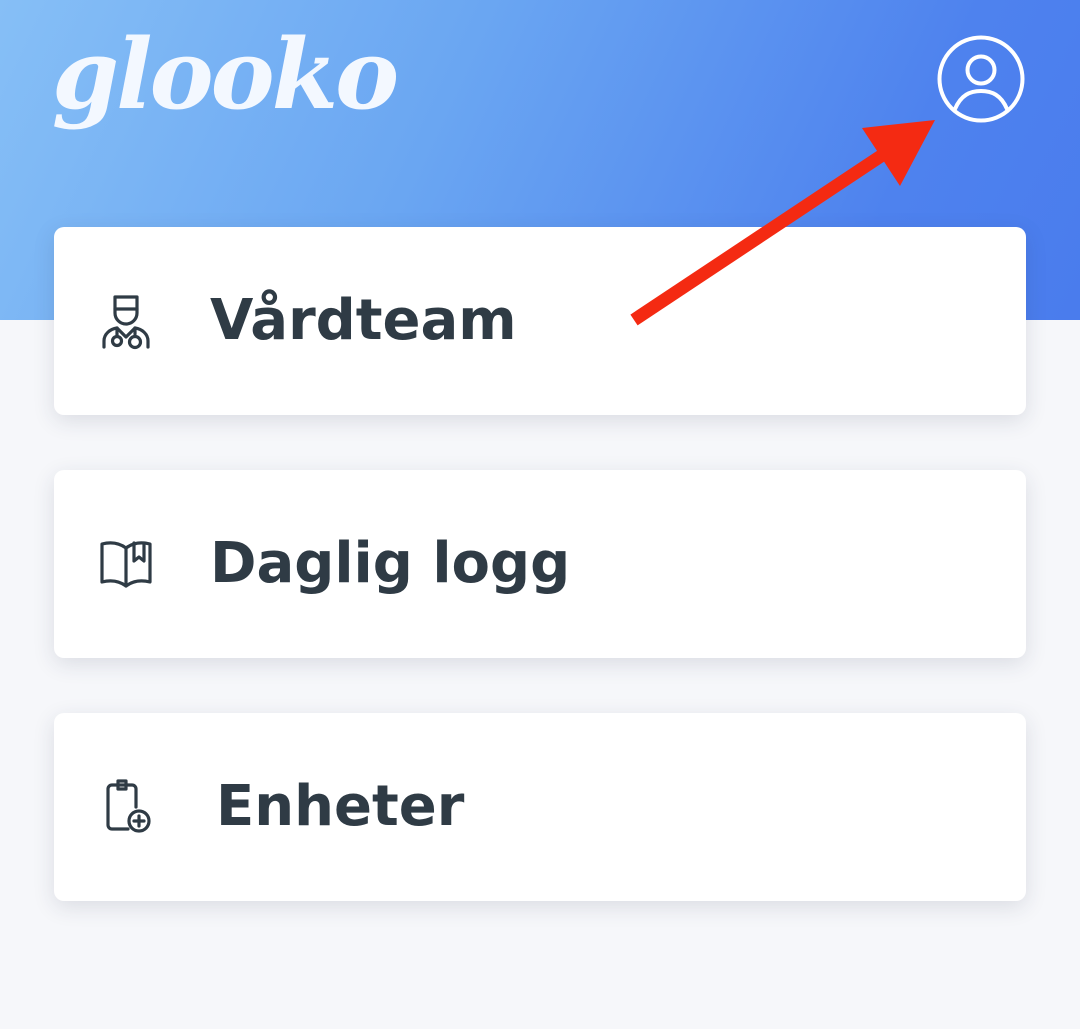 The width and height of the screenshot is (1080, 1029). What do you see at coordinates (390, 563) in the screenshot?
I see `menu-item-label: Daglig logg` at bounding box center [390, 563].